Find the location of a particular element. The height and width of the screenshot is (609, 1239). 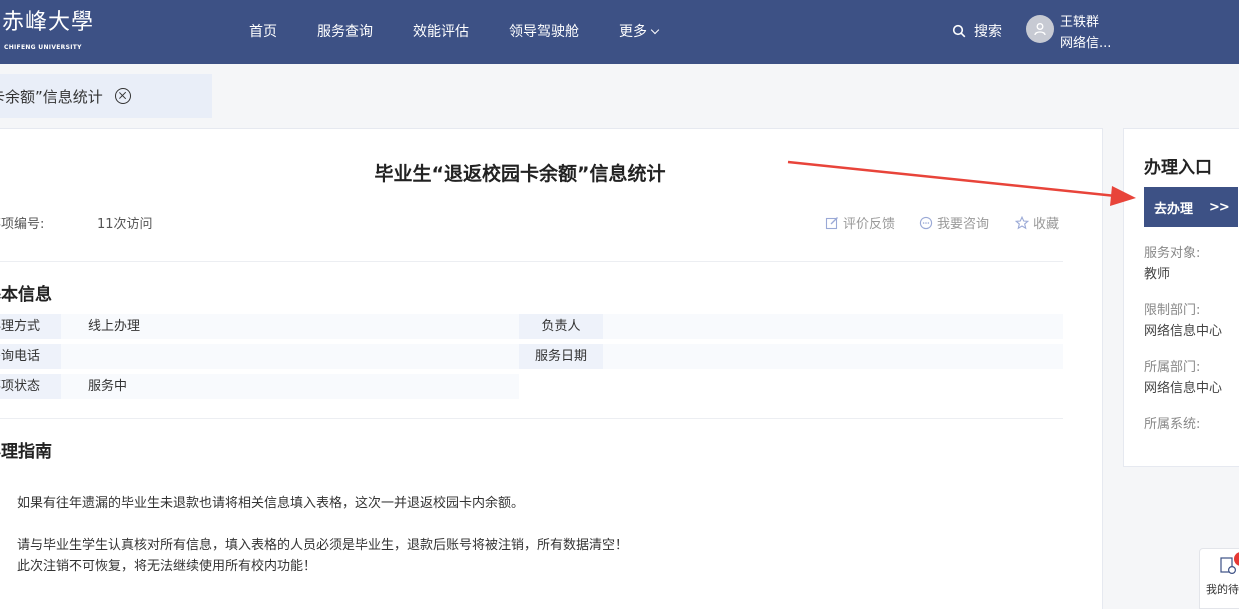

chat-icon is located at coordinates (926, 222).